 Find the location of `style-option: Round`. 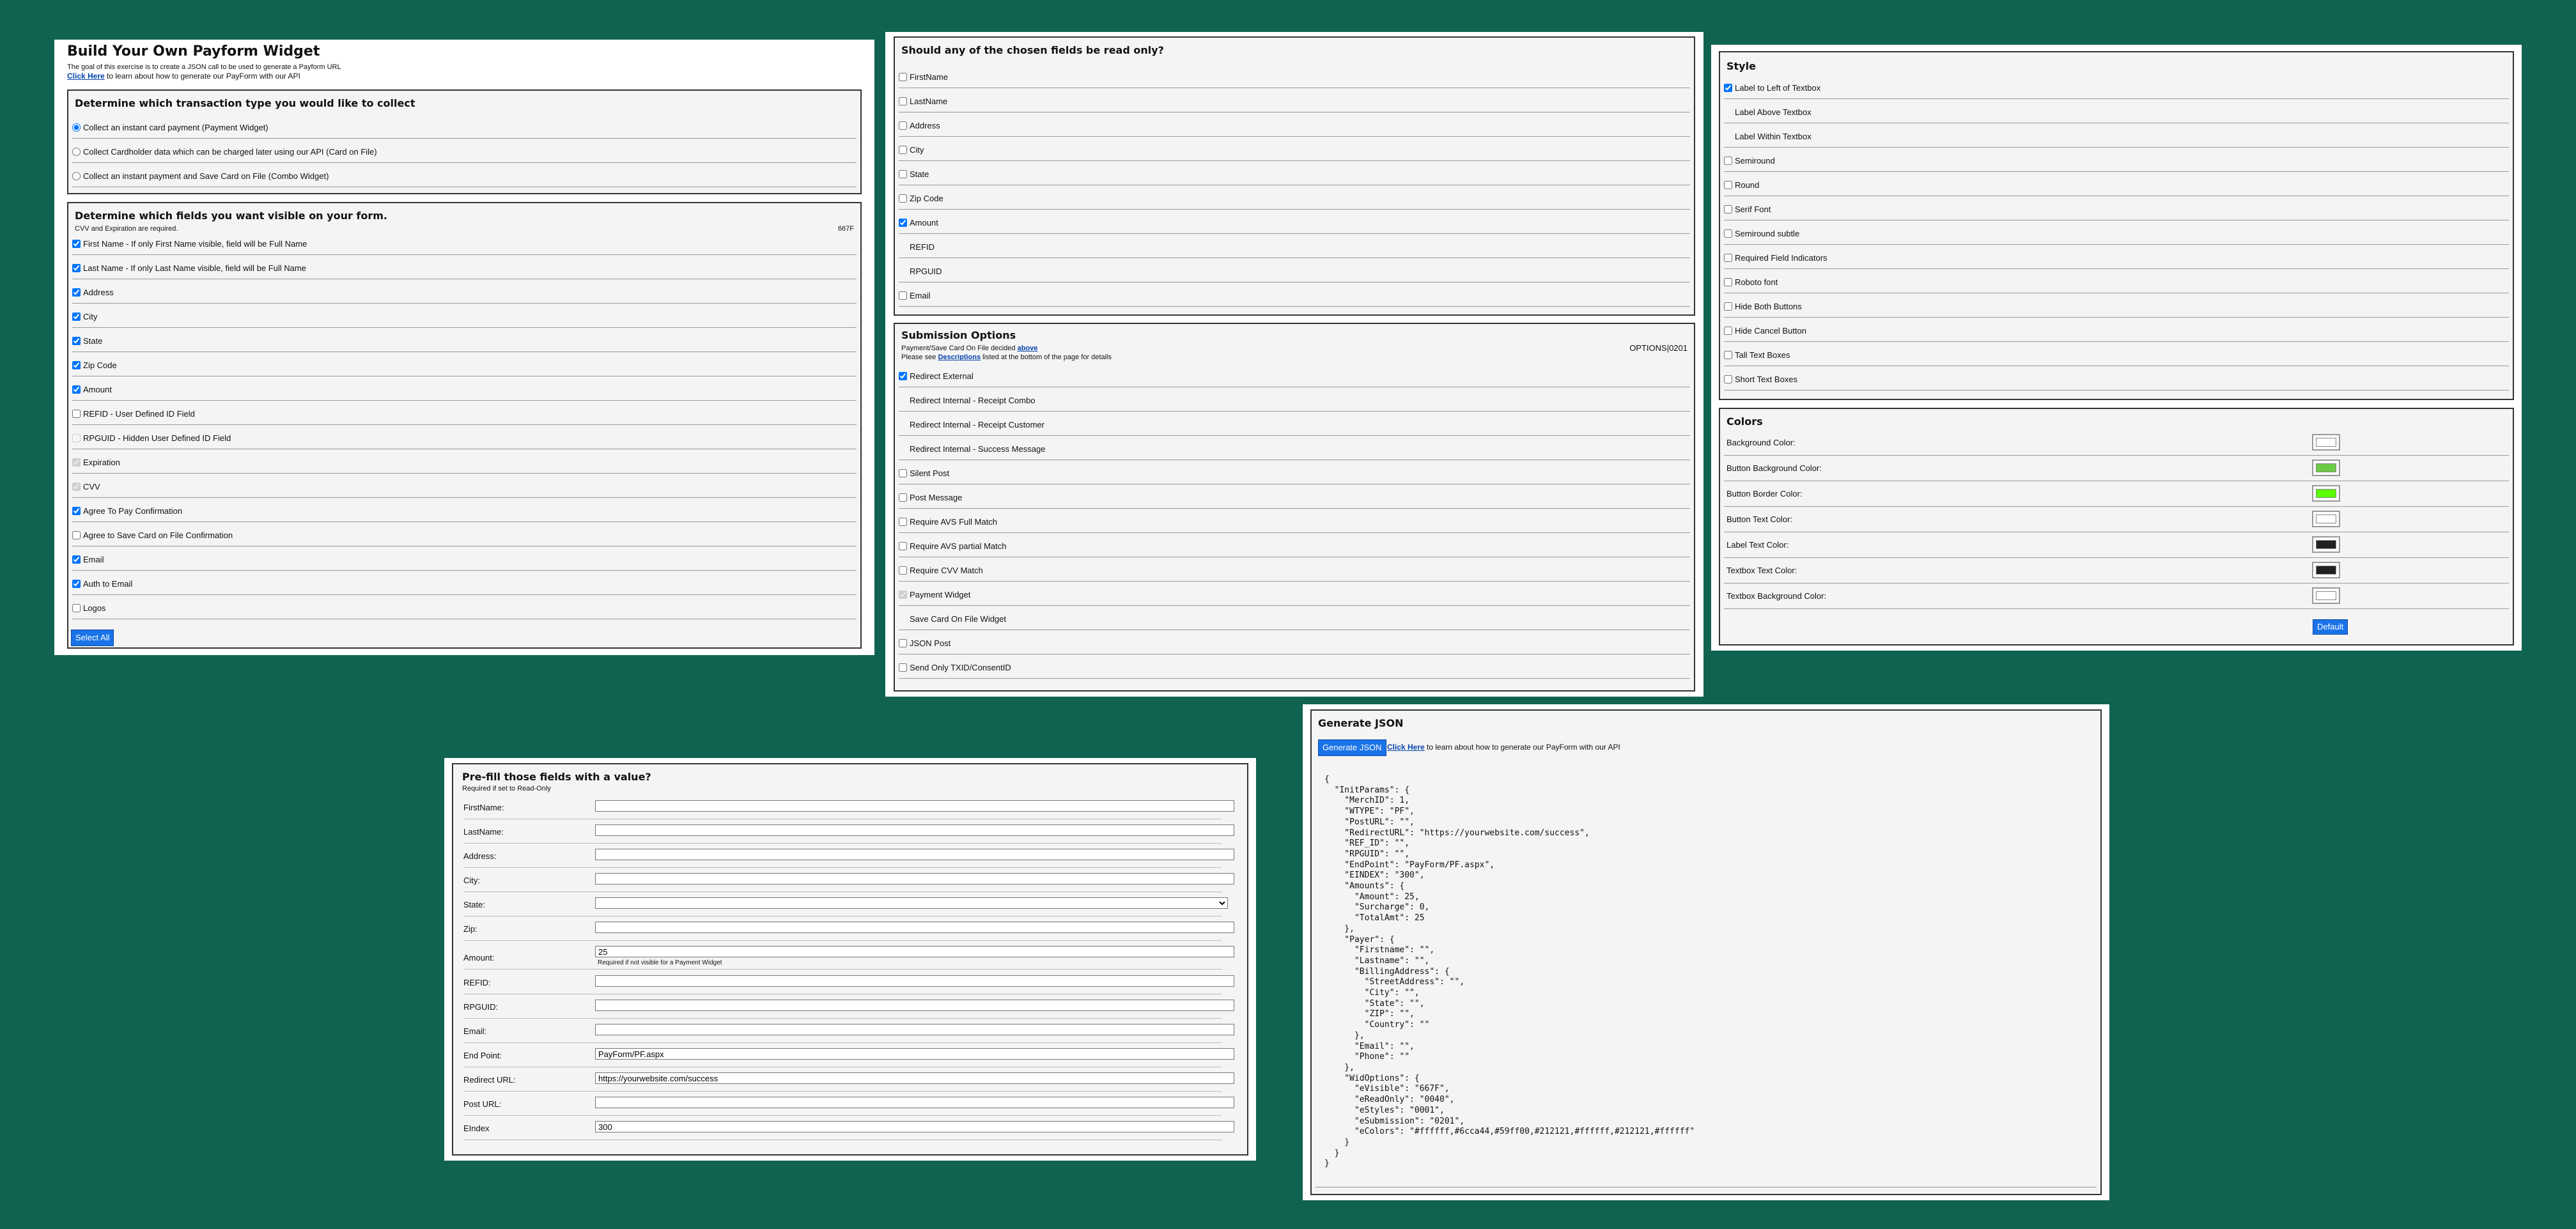

style-option: Round is located at coordinates (2116, 185).